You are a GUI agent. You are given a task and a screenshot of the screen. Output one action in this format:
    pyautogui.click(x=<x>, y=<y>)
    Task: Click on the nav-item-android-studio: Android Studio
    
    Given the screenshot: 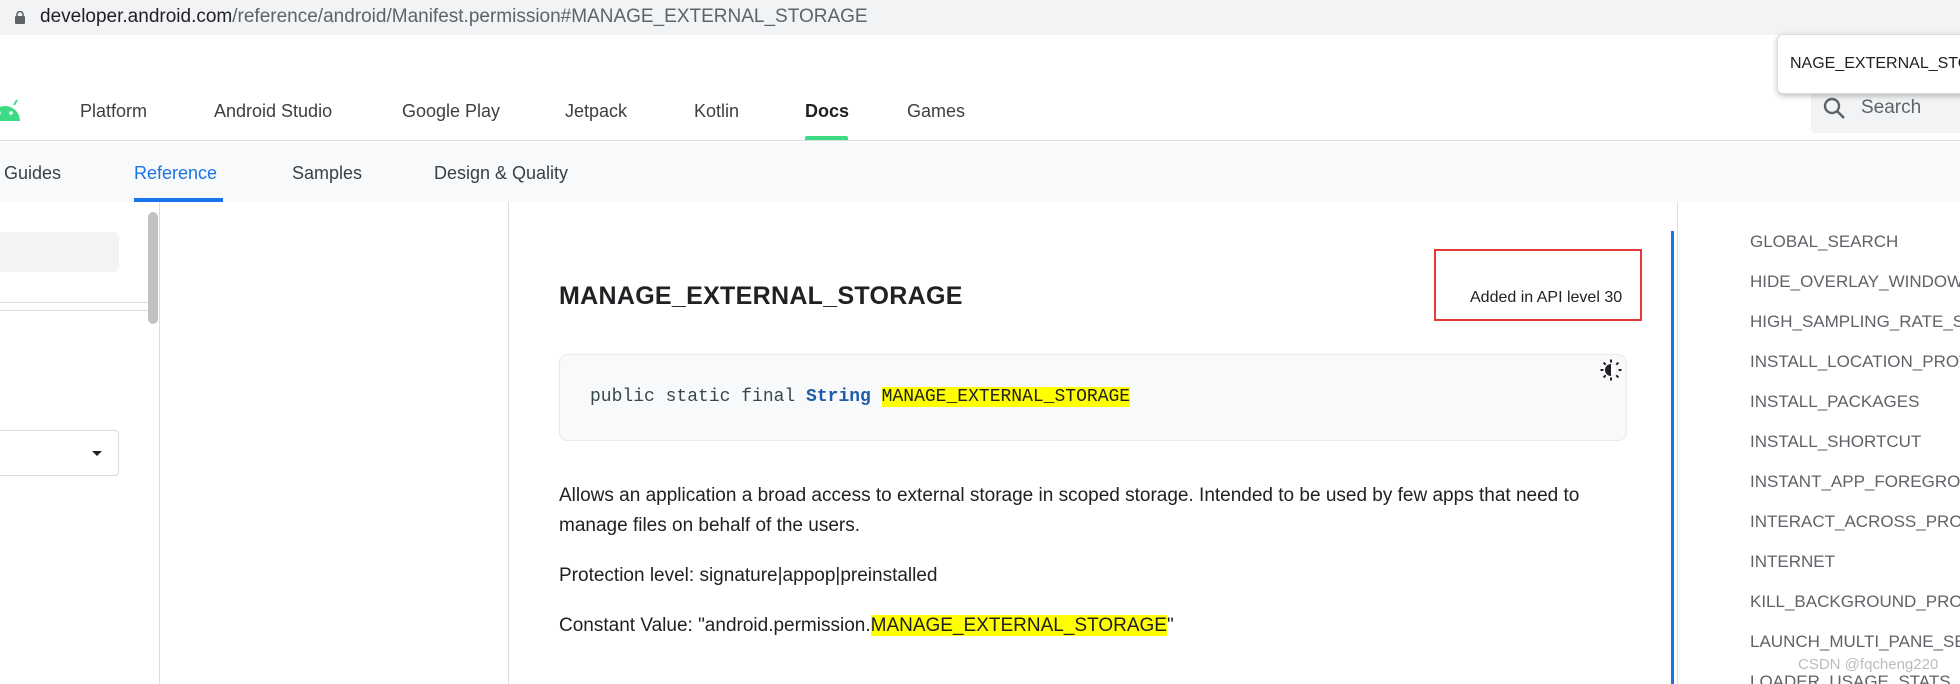 What is the action you would take?
    pyautogui.click(x=273, y=111)
    